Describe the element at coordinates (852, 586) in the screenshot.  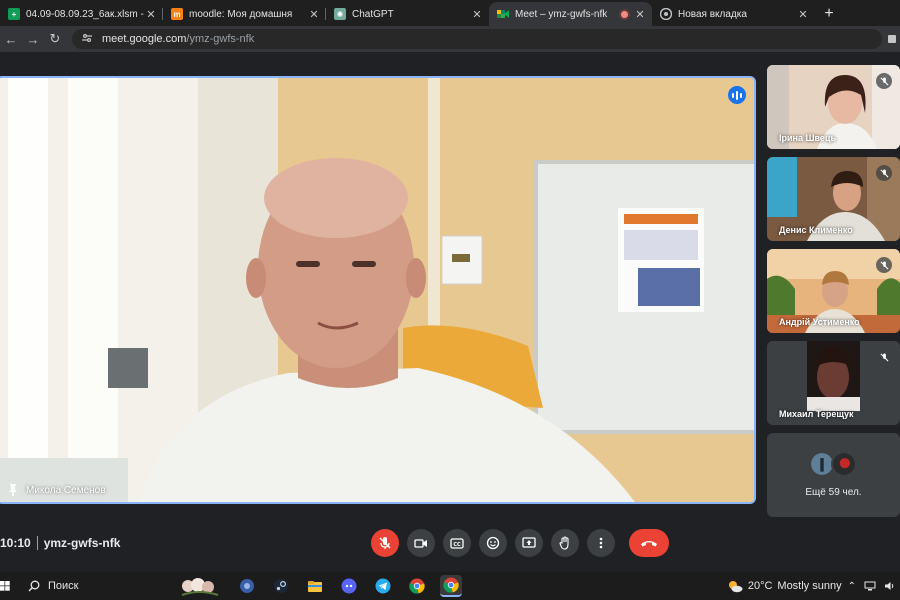
I see `chevron-up-icon: ⌃` at that location.